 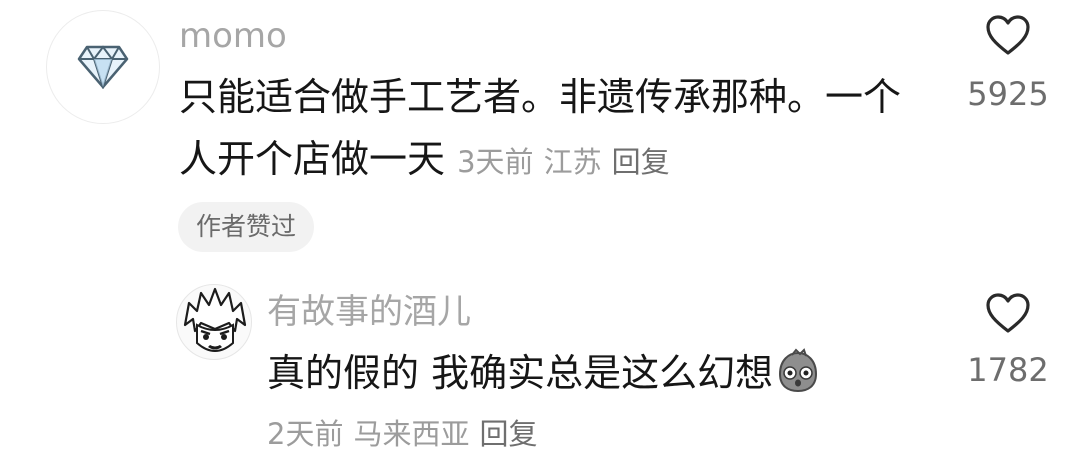 I want to click on comment-time: 3天前, so click(x=495, y=162).